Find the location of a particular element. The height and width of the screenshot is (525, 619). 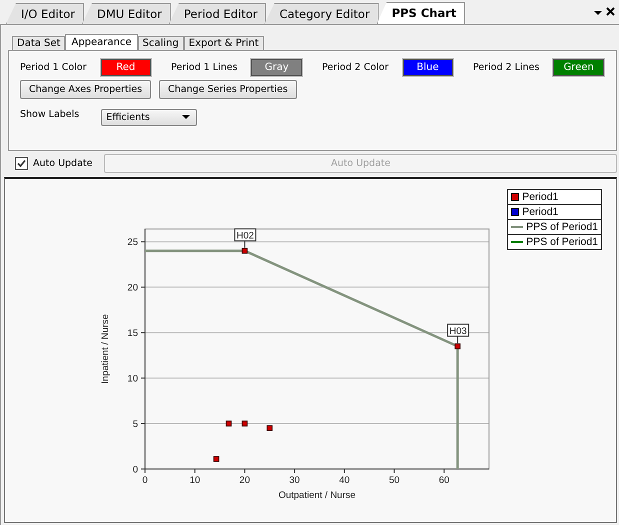

settings-tab: Appearance is located at coordinates (101, 42).